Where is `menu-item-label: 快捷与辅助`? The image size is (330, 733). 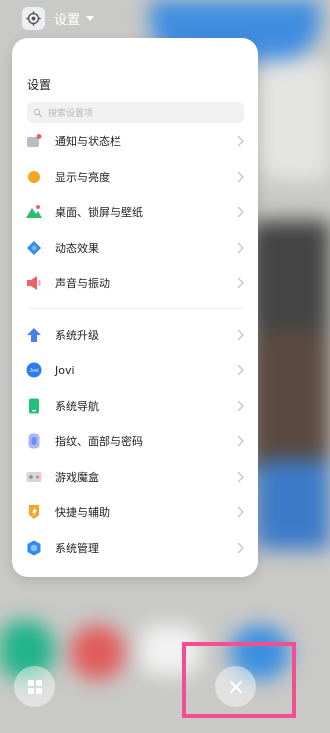
menu-item-label: 快捷与辅助 is located at coordinates (82, 512).